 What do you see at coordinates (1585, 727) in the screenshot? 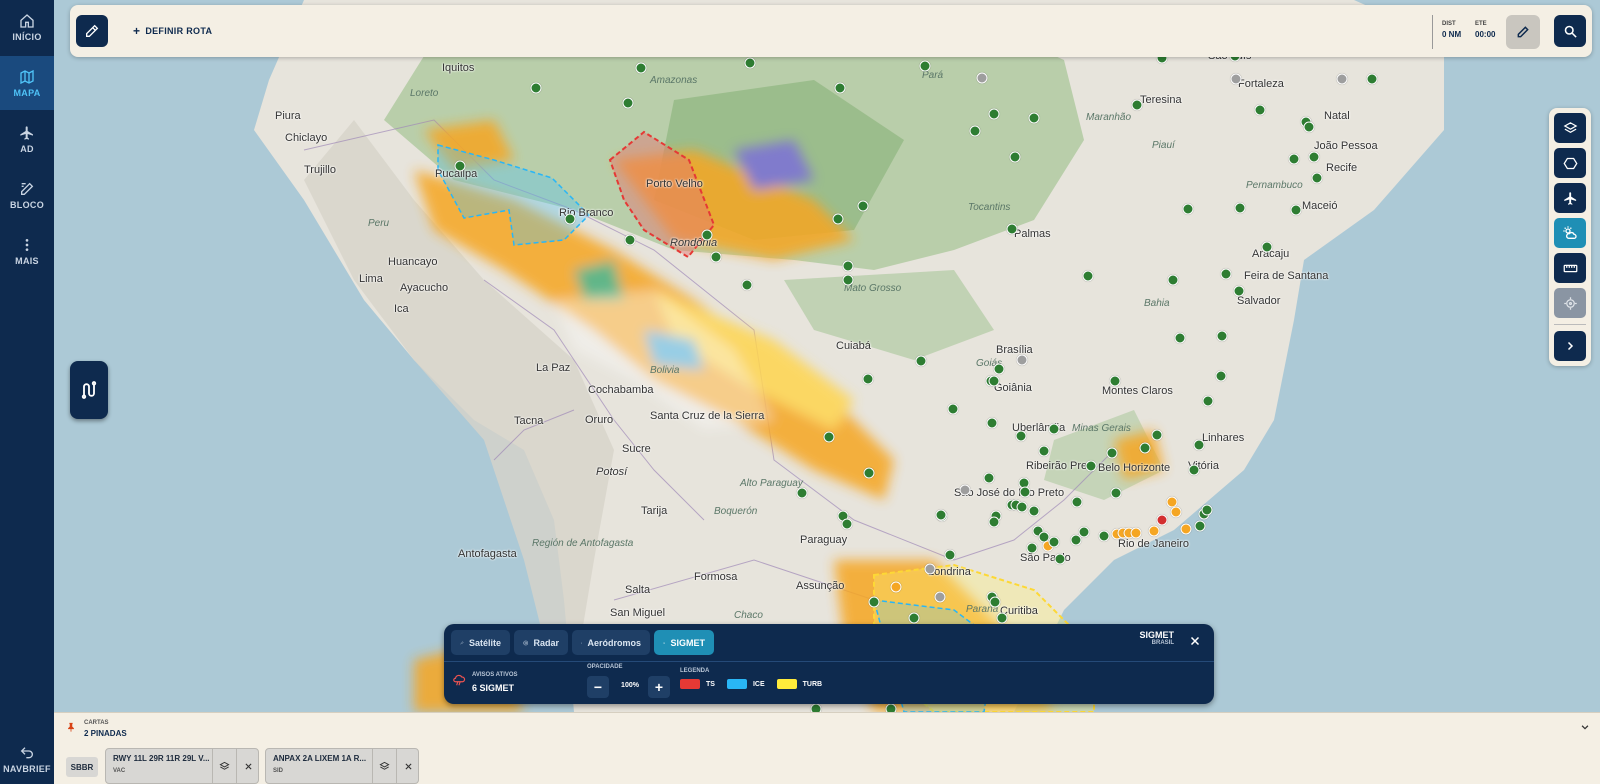
I see `chevron-down-icon` at bounding box center [1585, 727].